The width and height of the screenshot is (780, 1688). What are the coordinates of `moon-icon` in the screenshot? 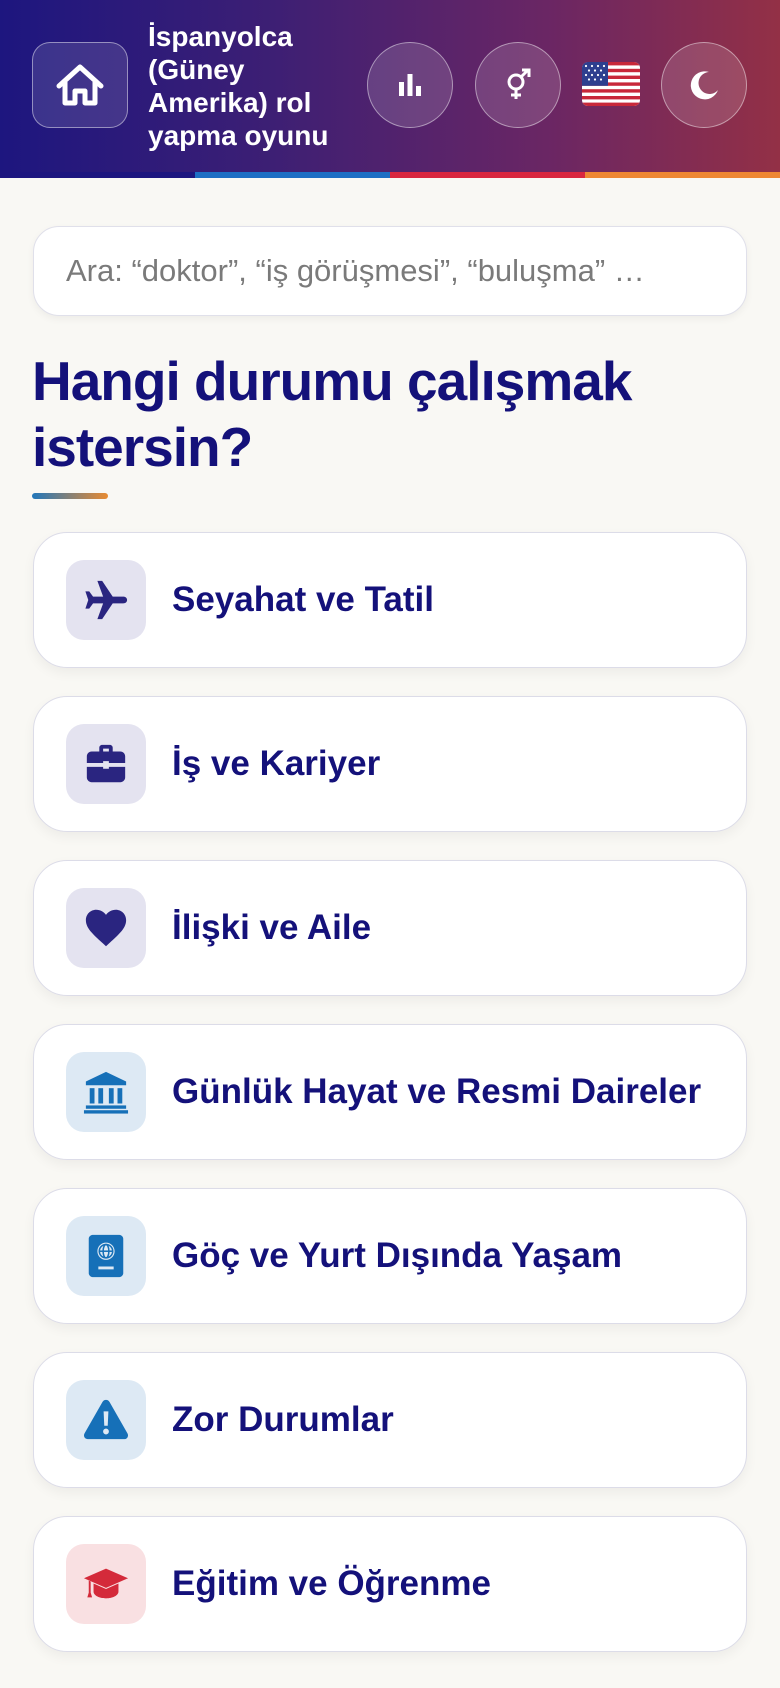 It's located at (704, 85).